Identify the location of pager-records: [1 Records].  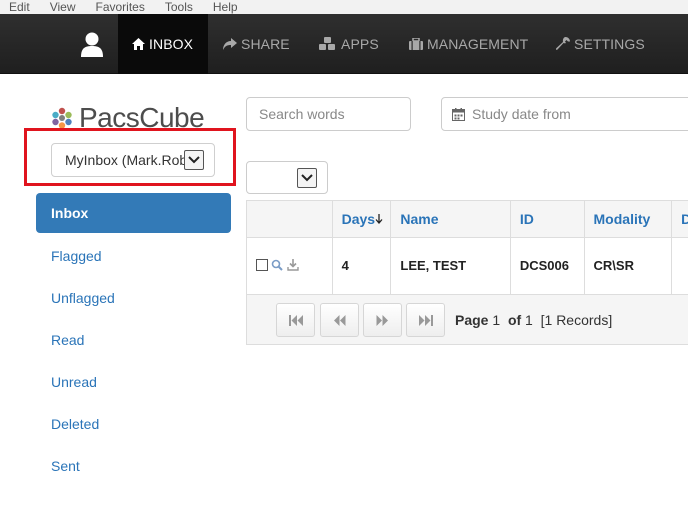
(576, 320).